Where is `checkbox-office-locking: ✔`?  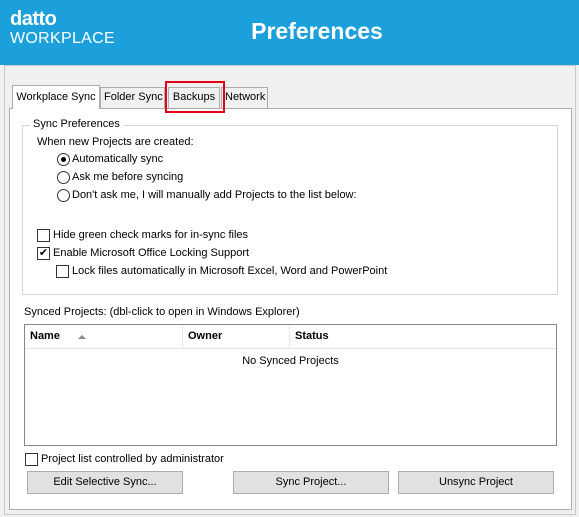 checkbox-office-locking: ✔ is located at coordinates (43, 253).